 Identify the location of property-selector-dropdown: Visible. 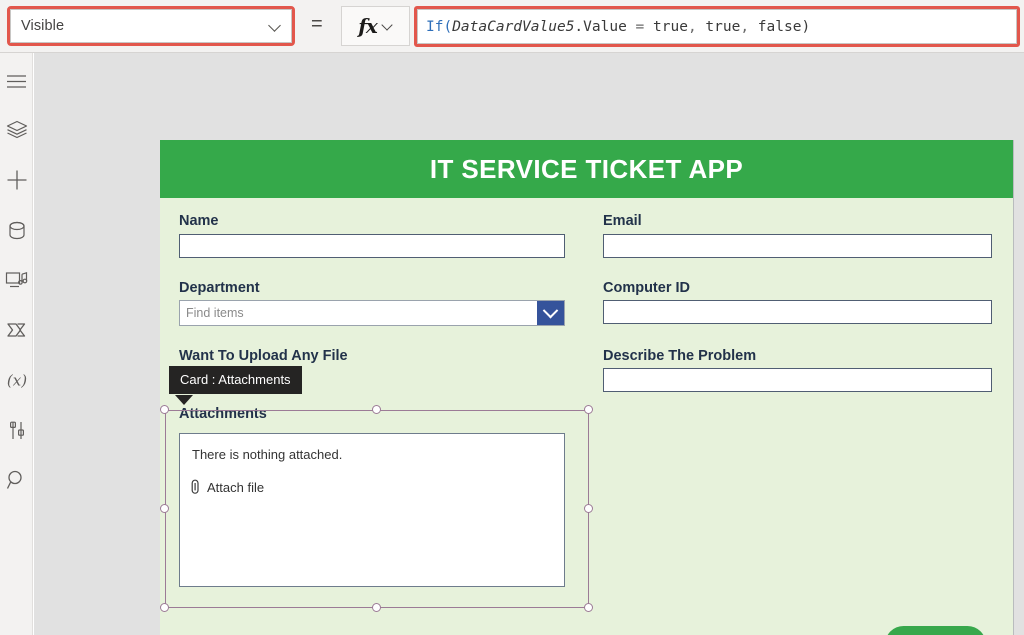
(151, 26).